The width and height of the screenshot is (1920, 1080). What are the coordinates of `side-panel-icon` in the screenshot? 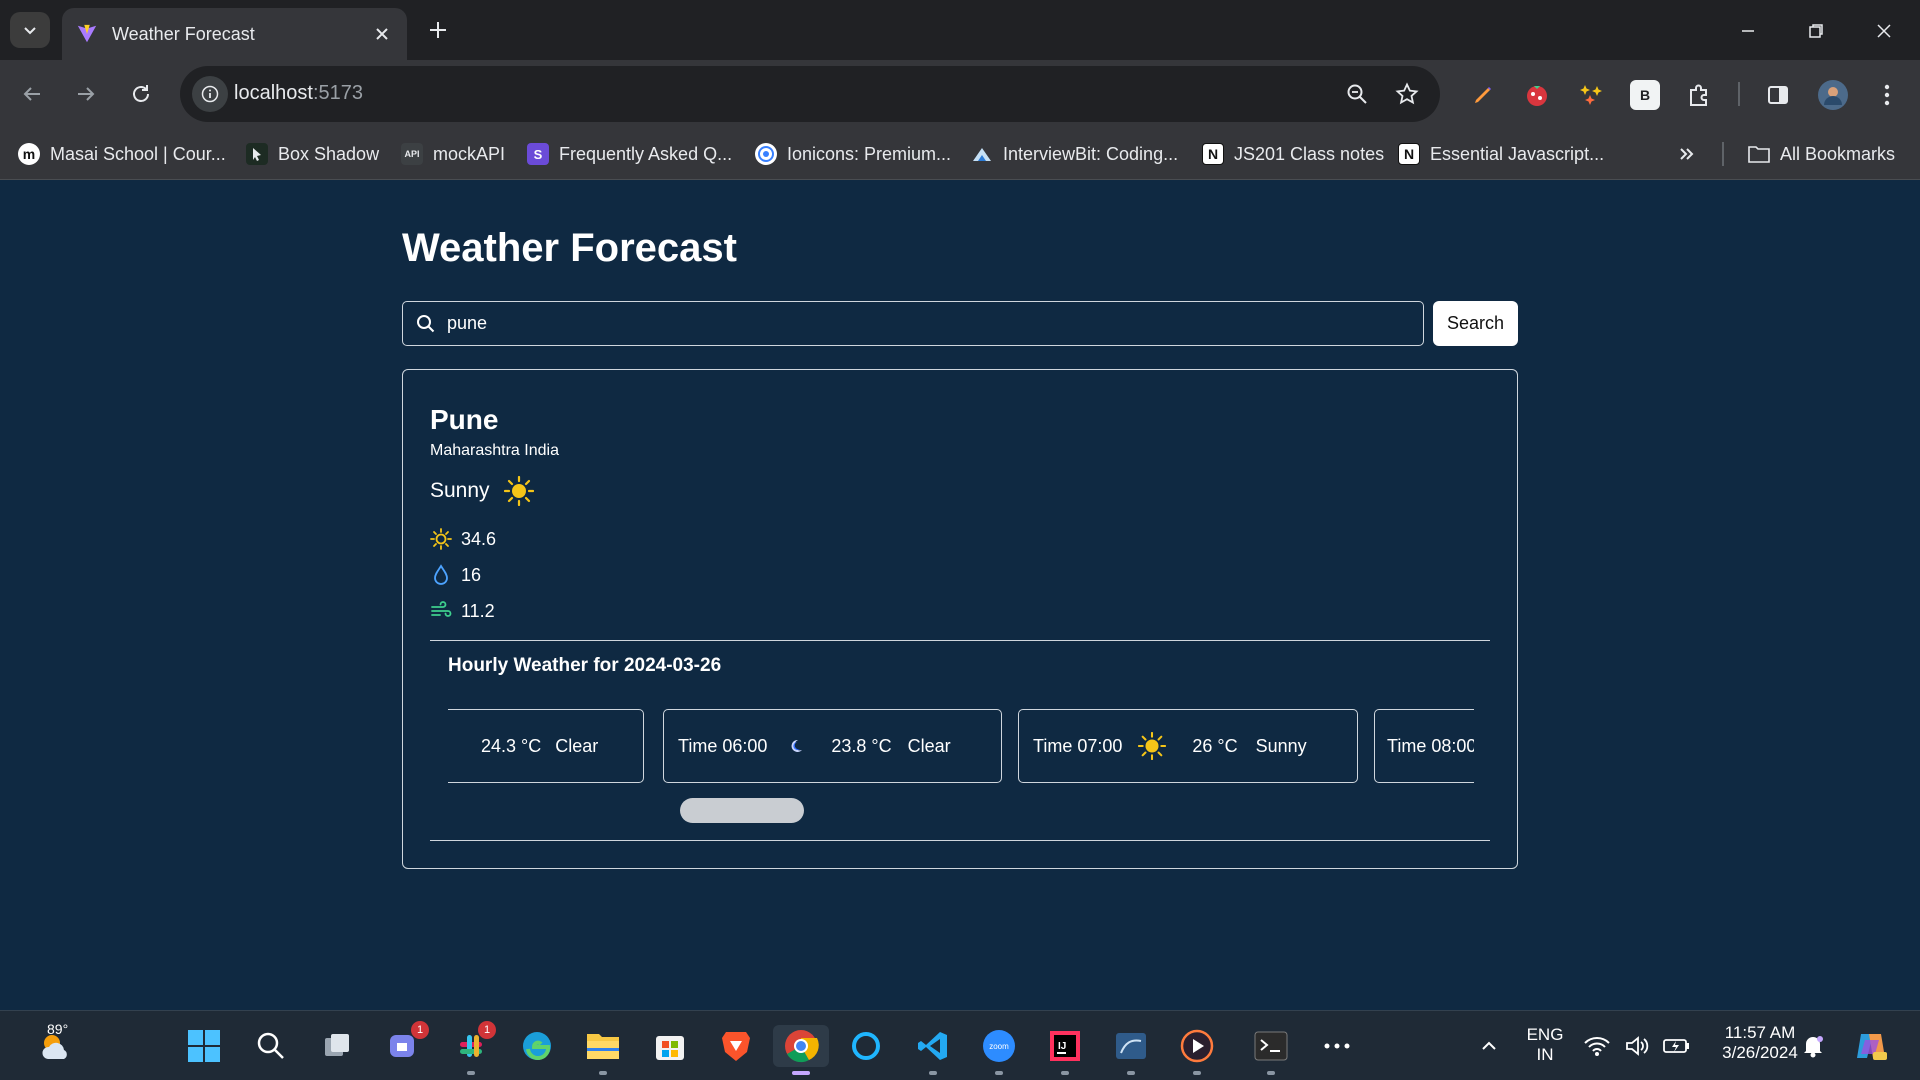 It's located at (1778, 95).